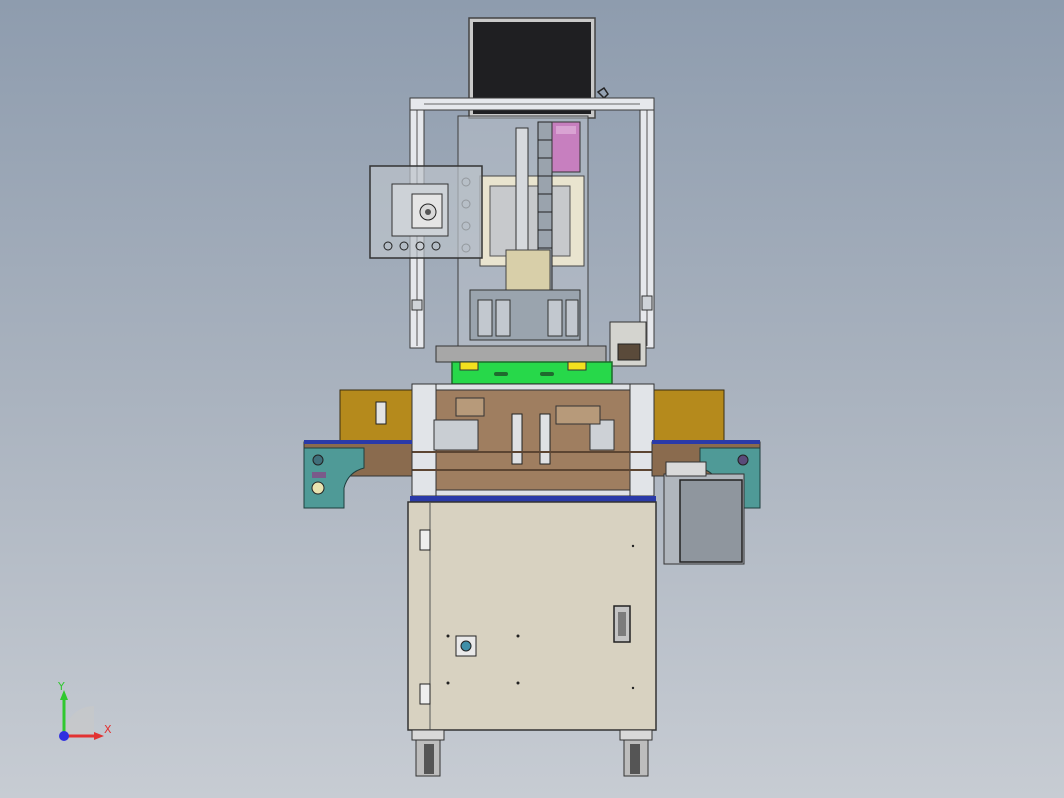  I want to click on axis-x-label: X, so click(108, 729).